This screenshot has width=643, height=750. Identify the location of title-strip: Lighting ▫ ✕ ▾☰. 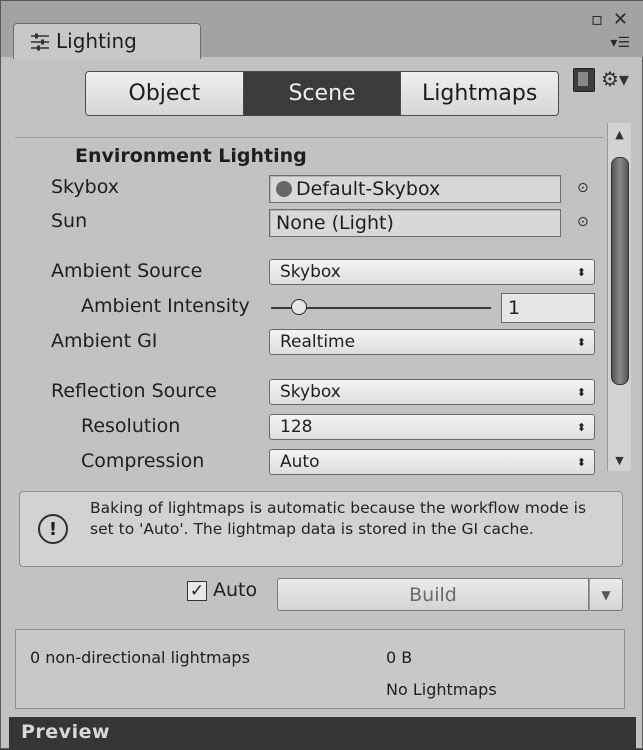
(322, 30).